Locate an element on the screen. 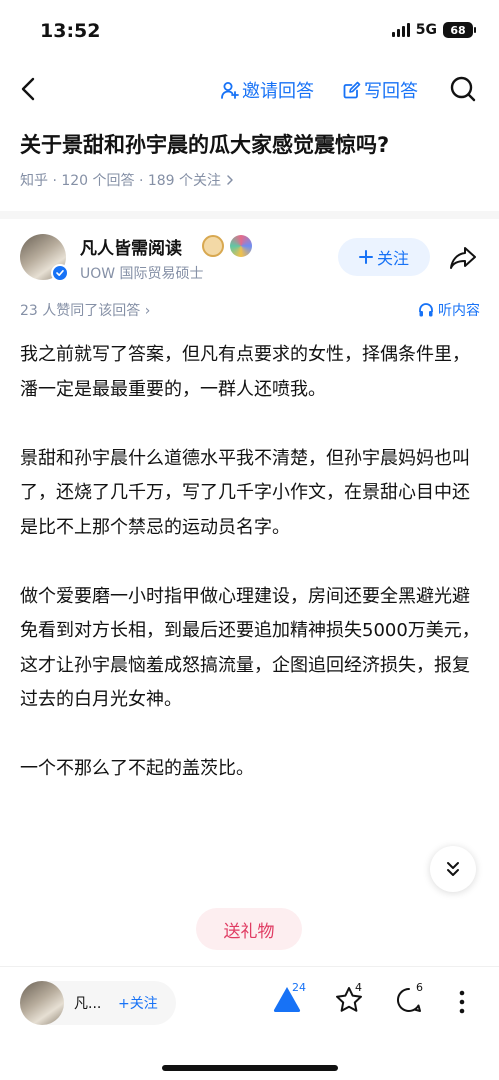 This screenshot has height=1080, width=499. bottom-author-chip: 凡... +关注 is located at coordinates (98, 1003).